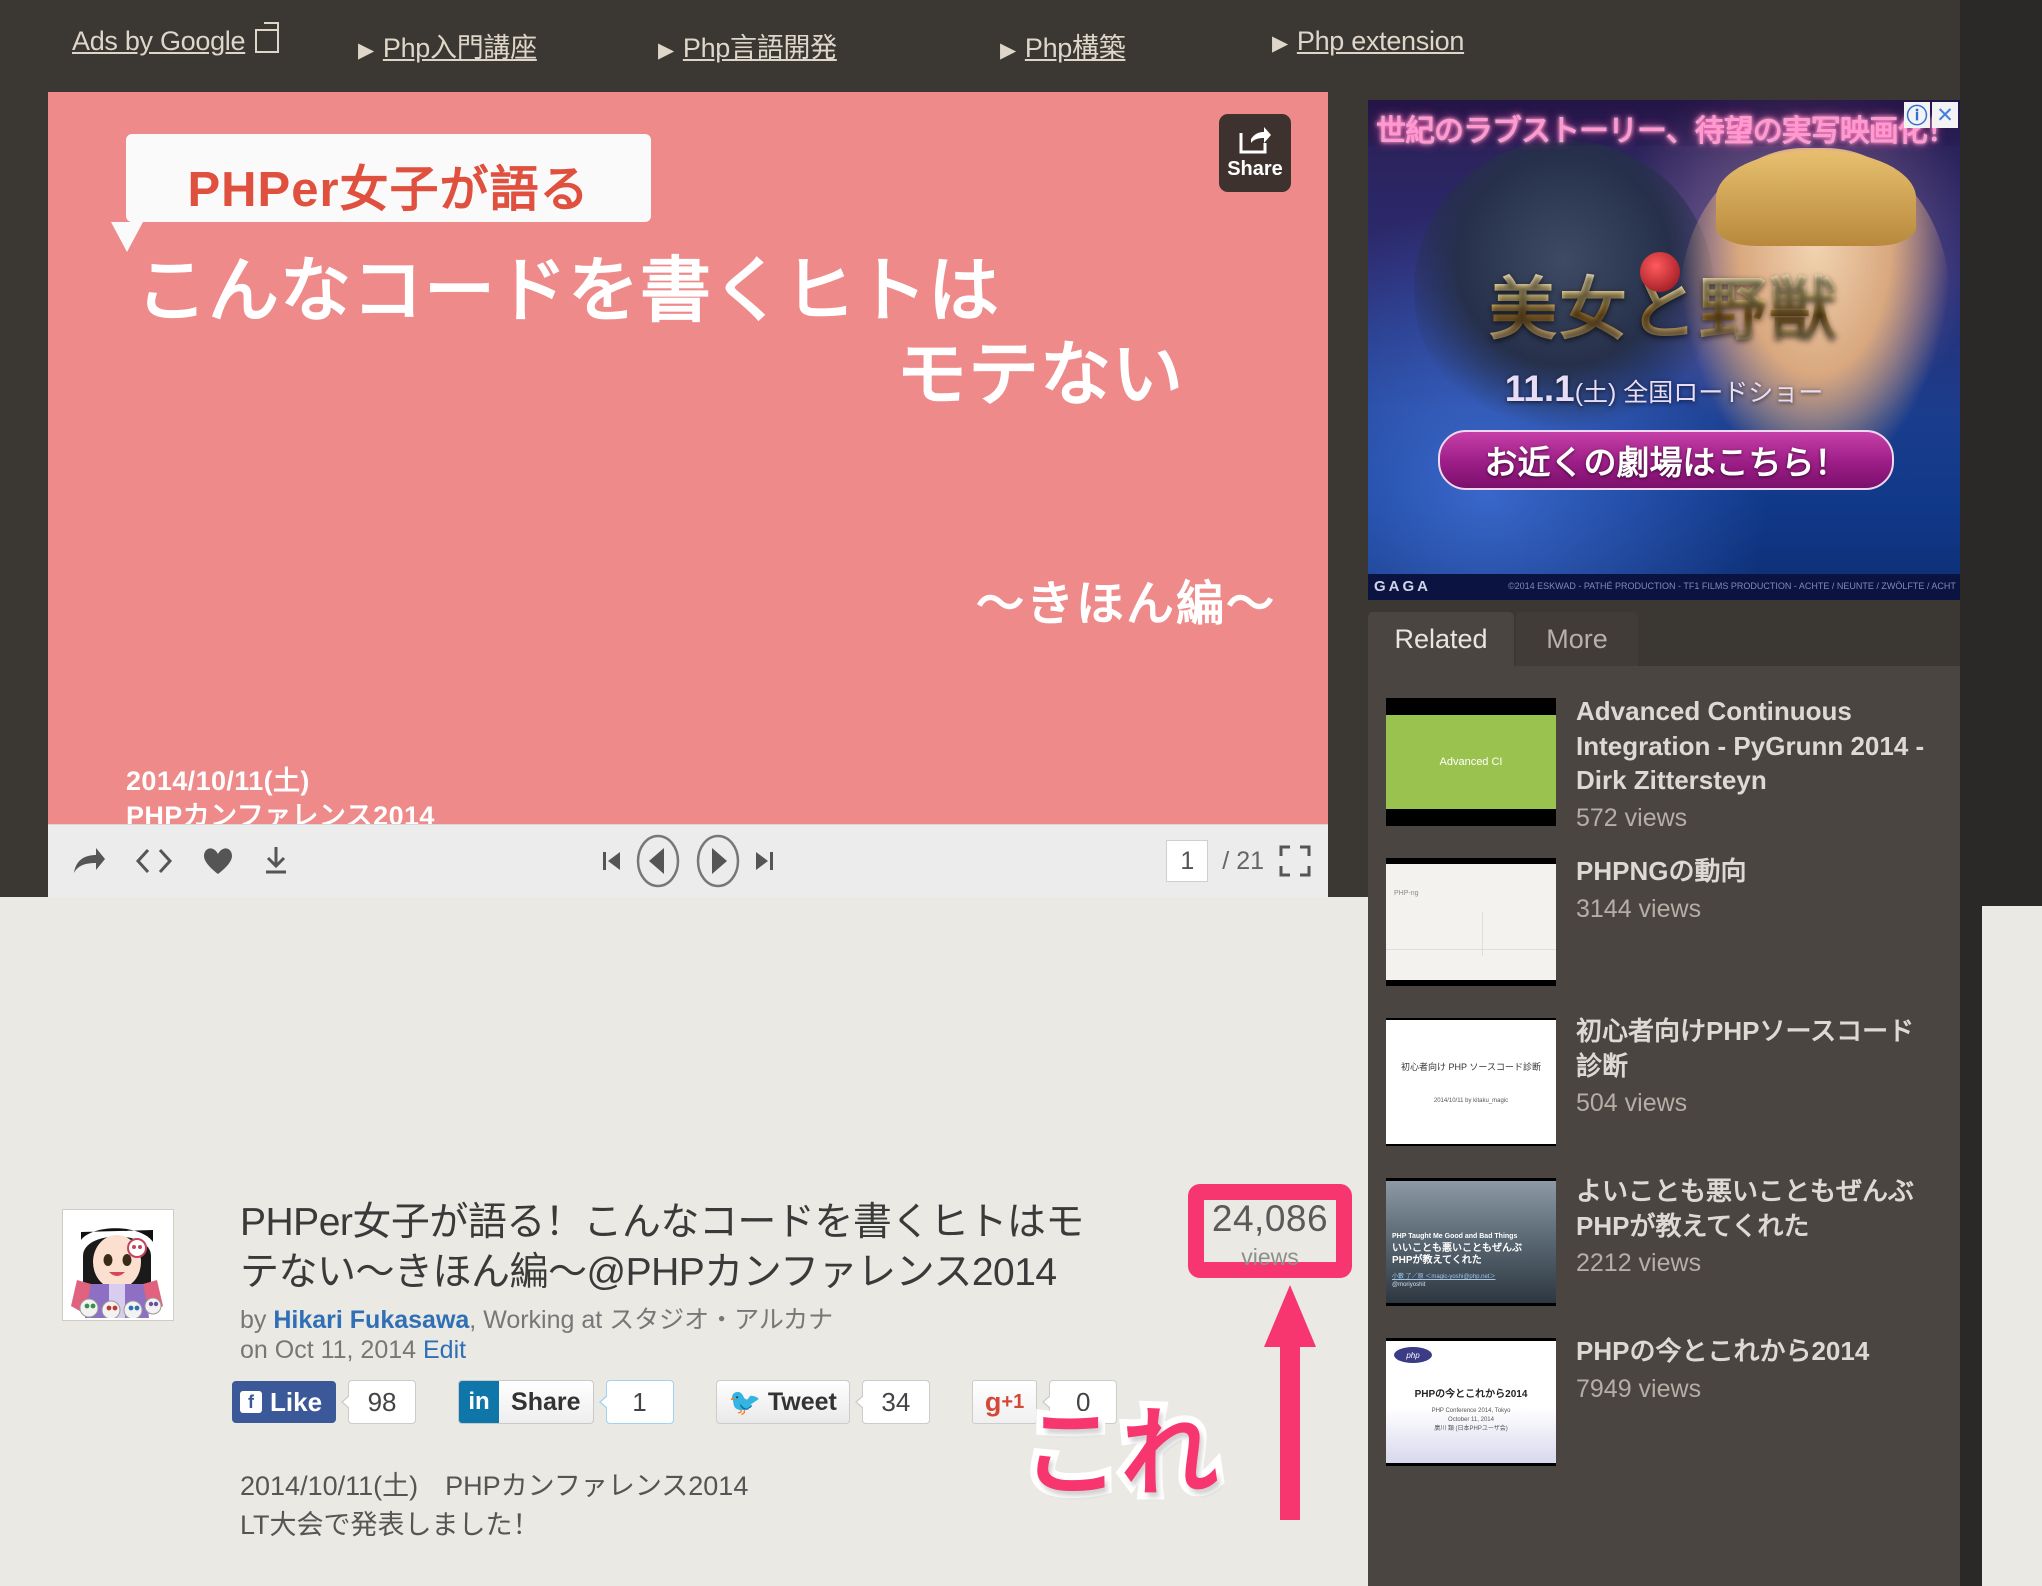 This screenshot has width=2042, height=1586. Describe the element at coordinates (1255, 169) in the screenshot. I see `slide-share-label: Share` at that location.